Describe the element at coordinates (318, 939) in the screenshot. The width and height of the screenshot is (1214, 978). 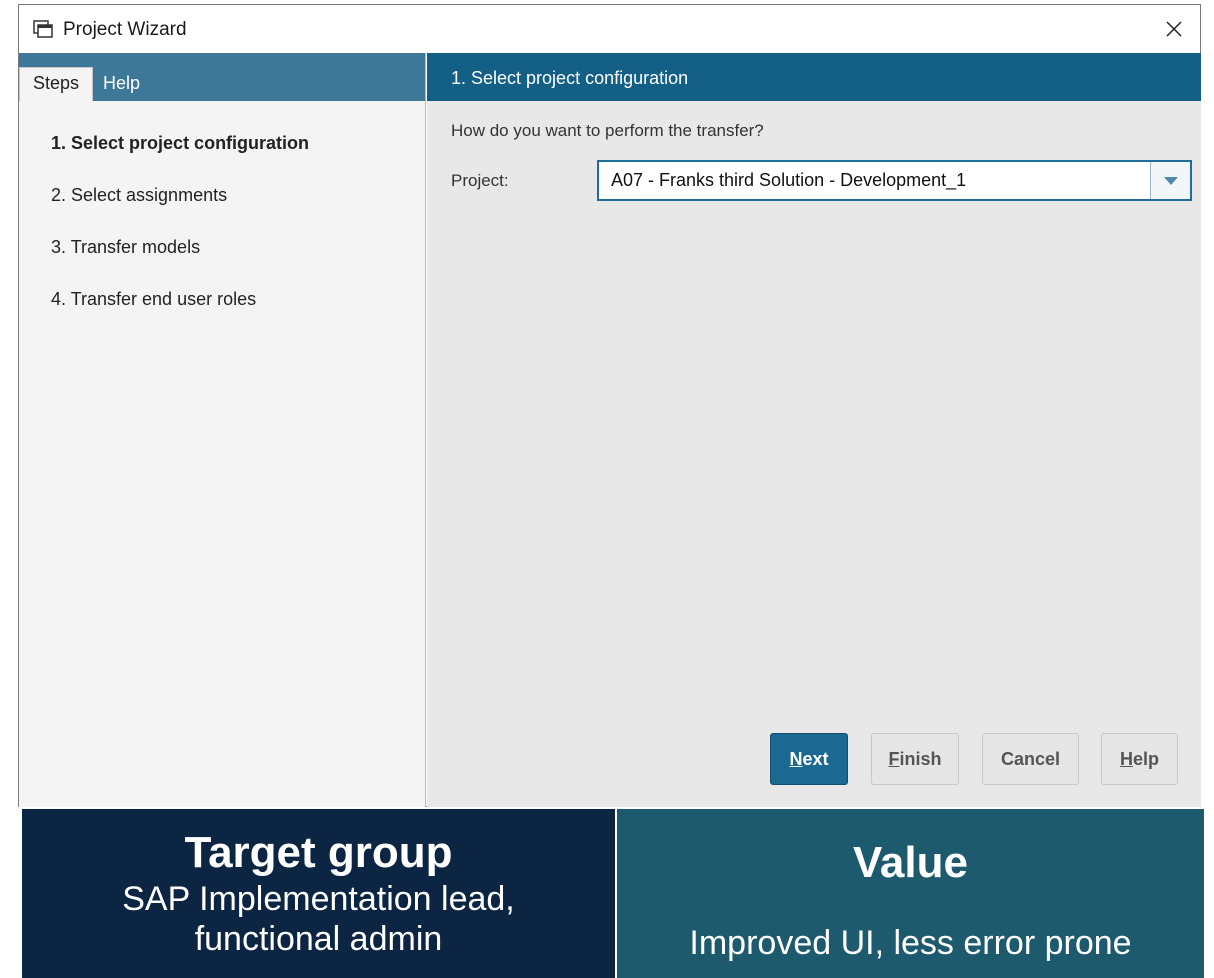
I see `target-group-line-2: functional admin` at that location.